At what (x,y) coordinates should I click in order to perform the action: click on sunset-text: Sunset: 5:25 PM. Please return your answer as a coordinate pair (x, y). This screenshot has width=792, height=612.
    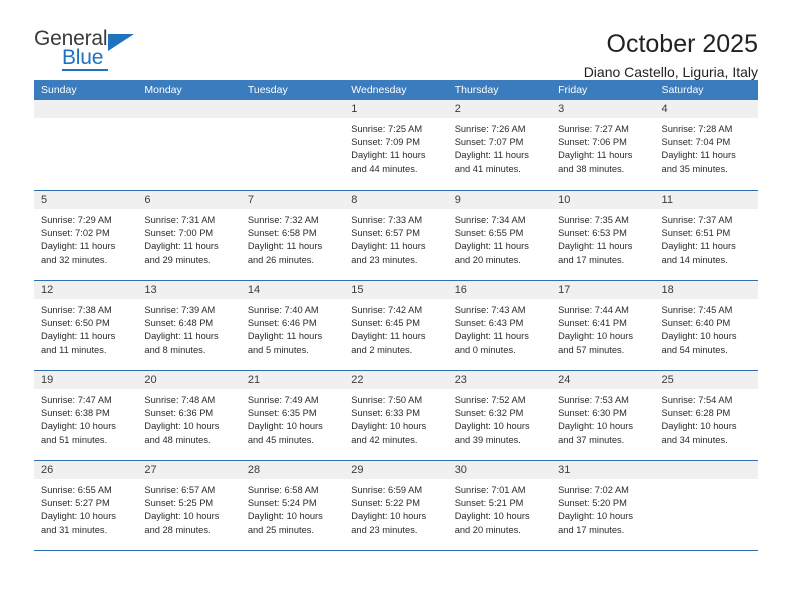
    Looking at the image, I should click on (179, 503).